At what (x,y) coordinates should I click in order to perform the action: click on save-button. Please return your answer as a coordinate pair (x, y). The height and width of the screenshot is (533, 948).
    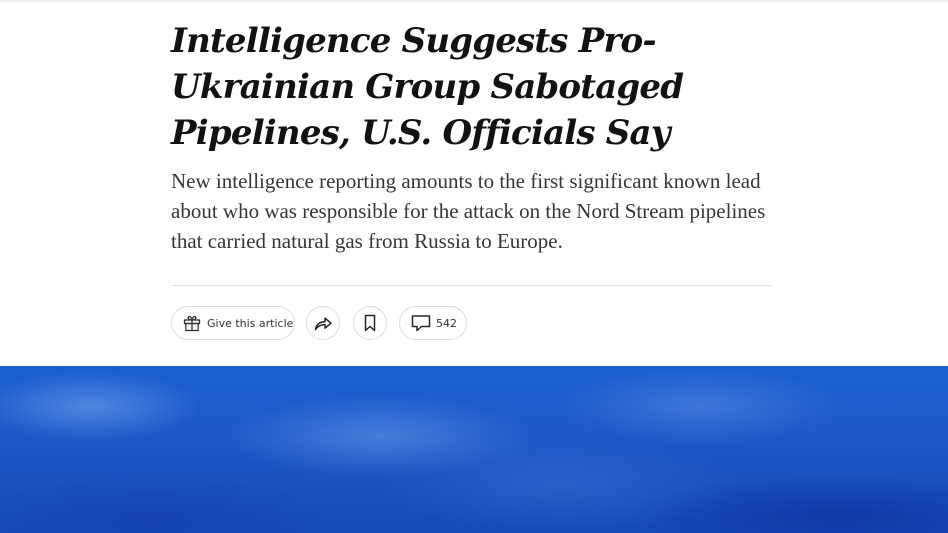
    Looking at the image, I should click on (370, 323).